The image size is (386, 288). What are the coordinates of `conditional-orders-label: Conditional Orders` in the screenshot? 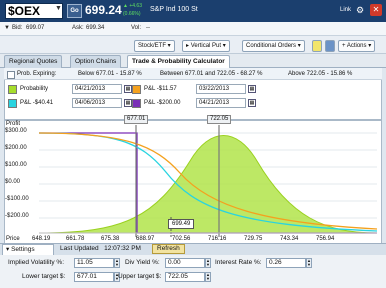 It's located at (271, 46).